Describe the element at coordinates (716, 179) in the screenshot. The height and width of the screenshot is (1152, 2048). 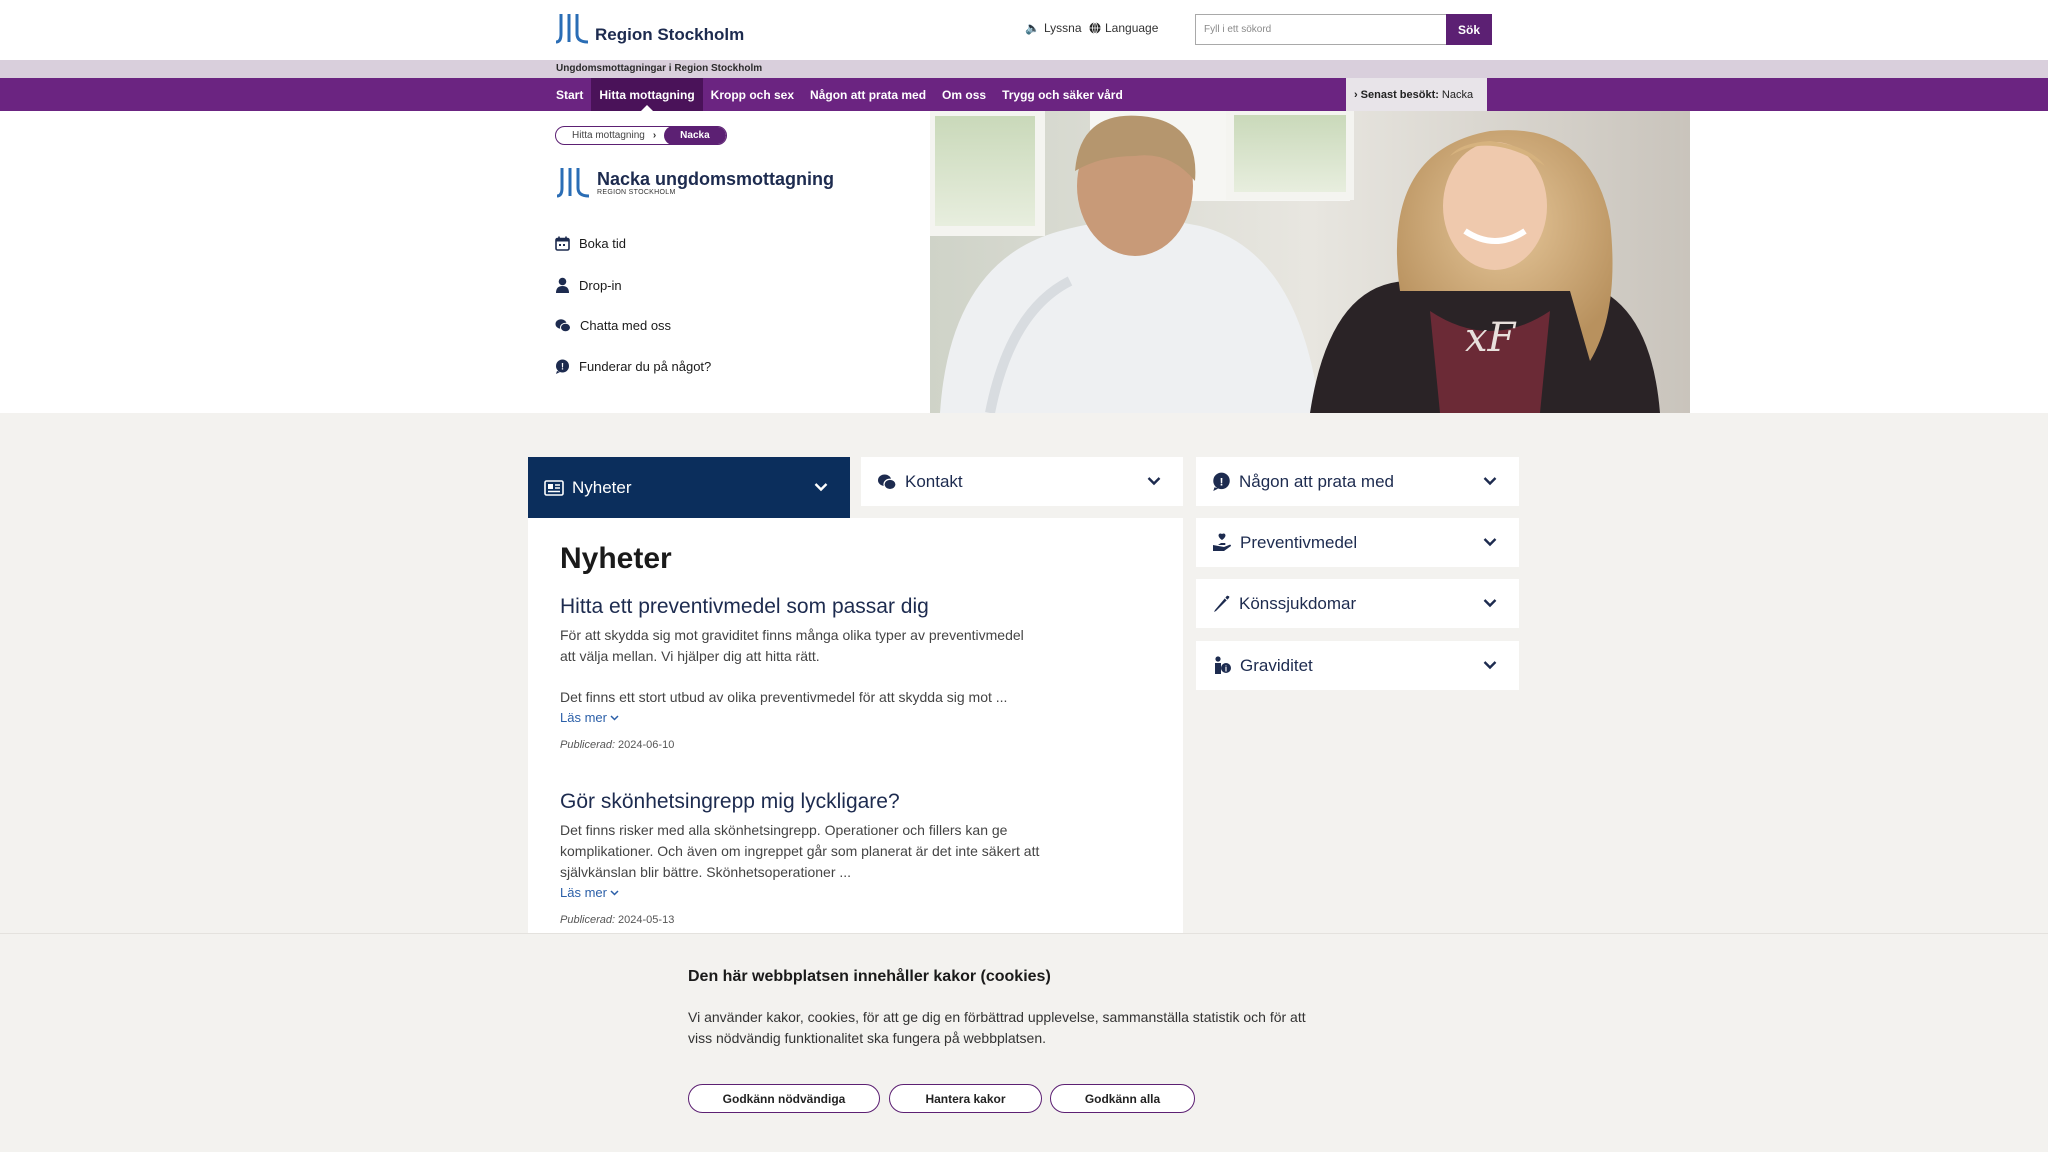
I see `clinic-name: Nacka ungdomsmottagning` at that location.